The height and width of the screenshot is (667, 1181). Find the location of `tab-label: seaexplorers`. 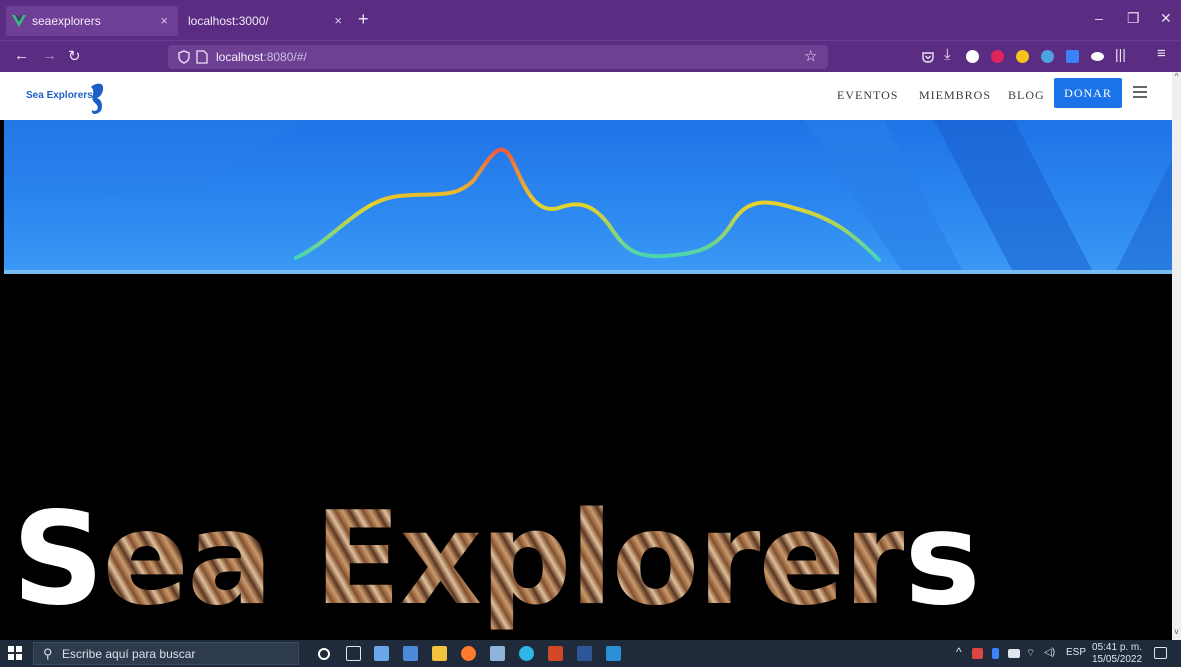

tab-label: seaexplorers is located at coordinates (66, 21).